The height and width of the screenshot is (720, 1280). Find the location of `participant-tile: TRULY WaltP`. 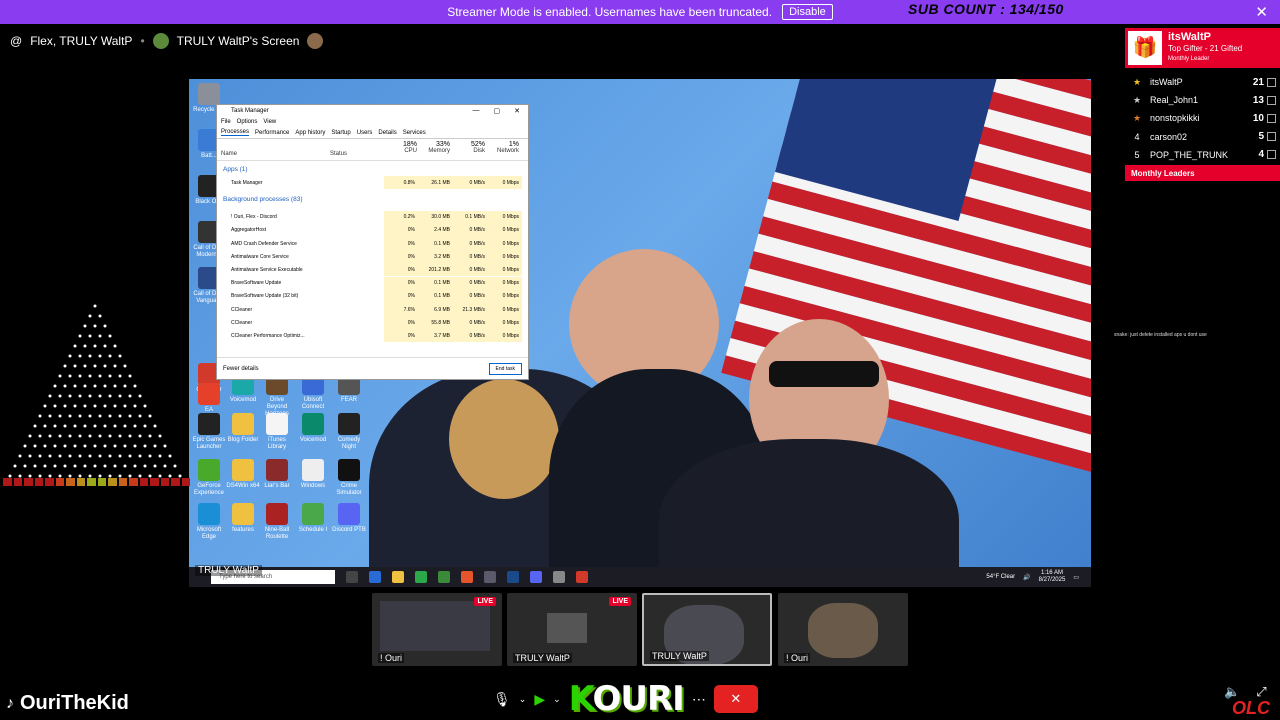

participant-tile: TRULY WaltP is located at coordinates (707, 629).